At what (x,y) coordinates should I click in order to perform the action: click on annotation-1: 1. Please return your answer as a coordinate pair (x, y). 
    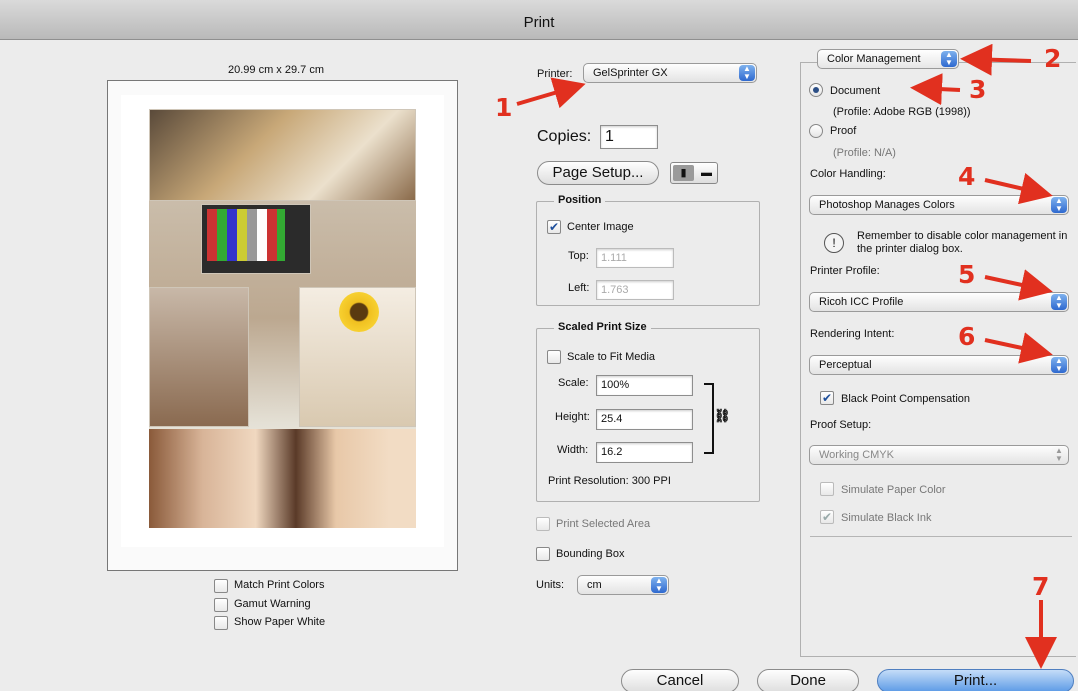
    Looking at the image, I should click on (504, 107).